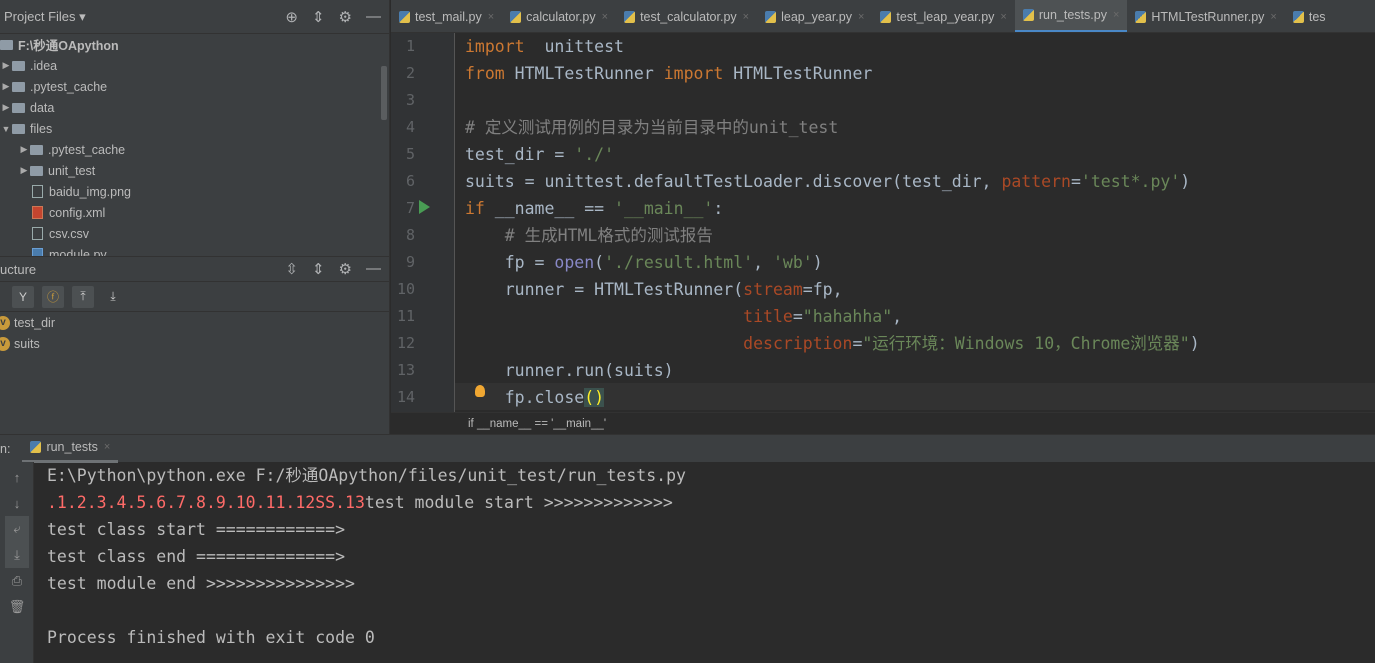  What do you see at coordinates (883, 423) in the screenshot?
I see `breadcrumb: if __name__ == '__main__'` at bounding box center [883, 423].